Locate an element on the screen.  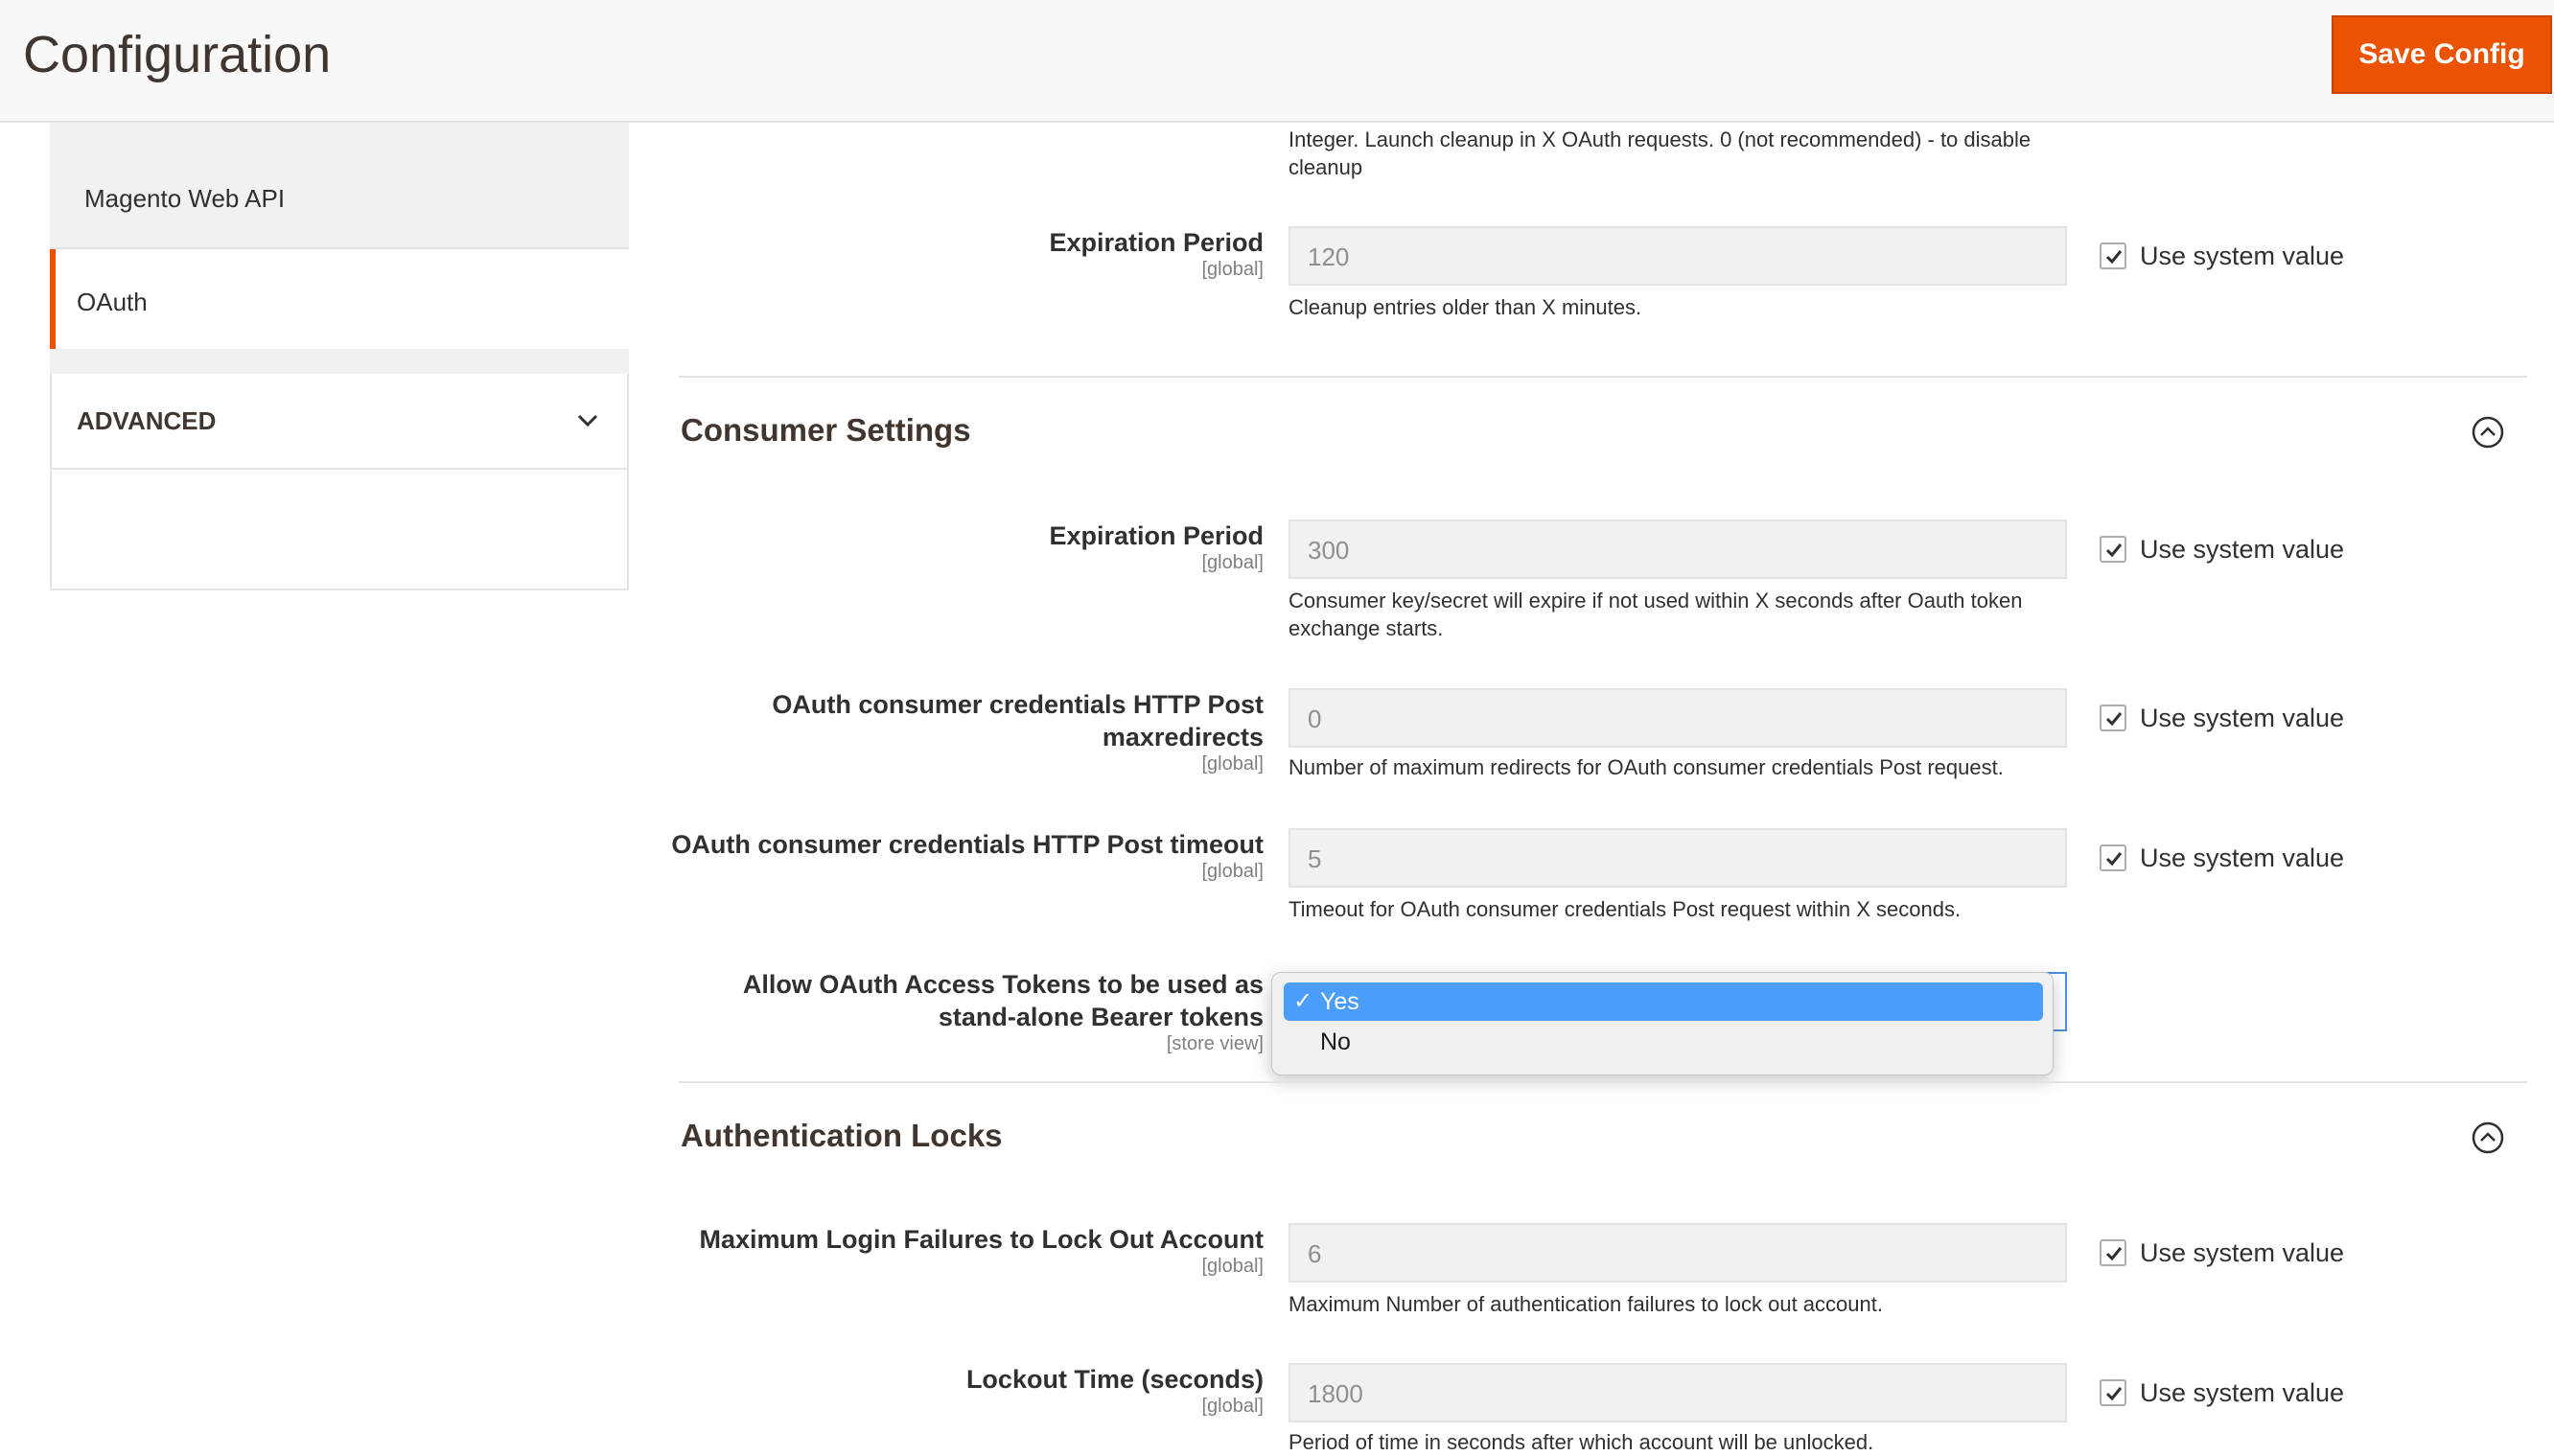
consumer-expiration-use-system: Use system value is located at coordinates (2222, 549).